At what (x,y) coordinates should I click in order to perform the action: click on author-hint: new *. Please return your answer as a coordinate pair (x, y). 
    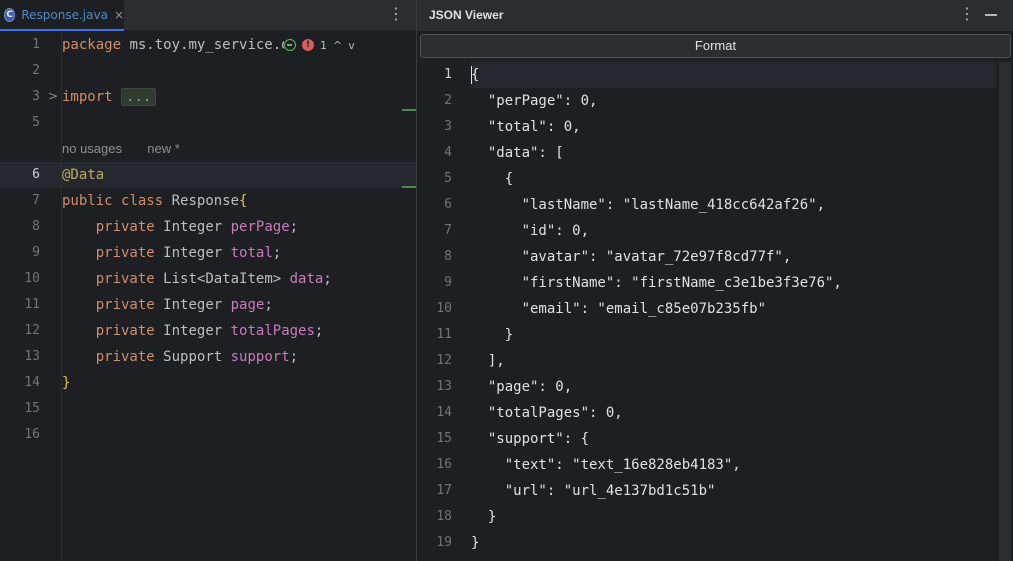
    Looking at the image, I should click on (163, 148).